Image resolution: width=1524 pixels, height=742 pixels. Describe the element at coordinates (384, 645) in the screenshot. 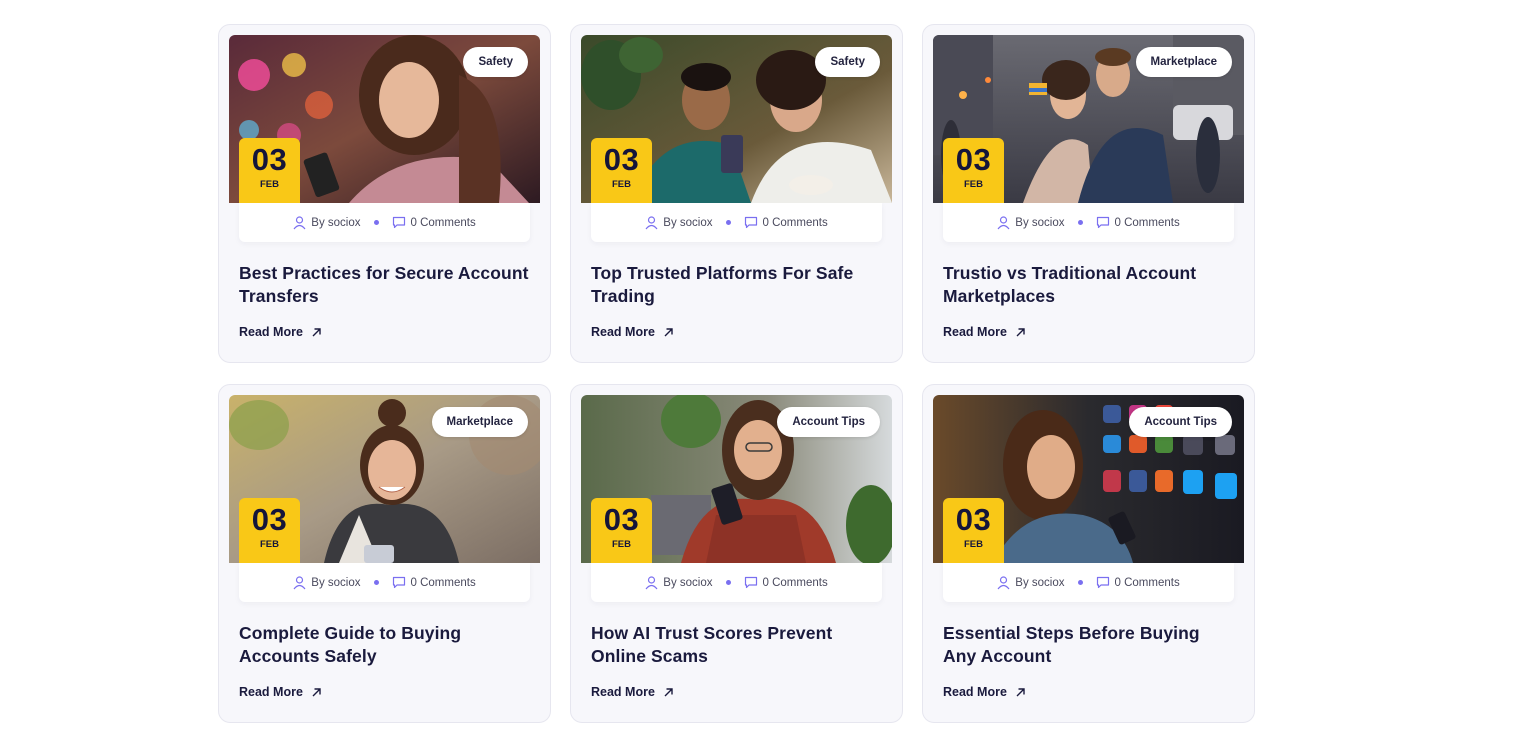

I see `post-title: Complete Guide to Buying Accounts Safely` at that location.